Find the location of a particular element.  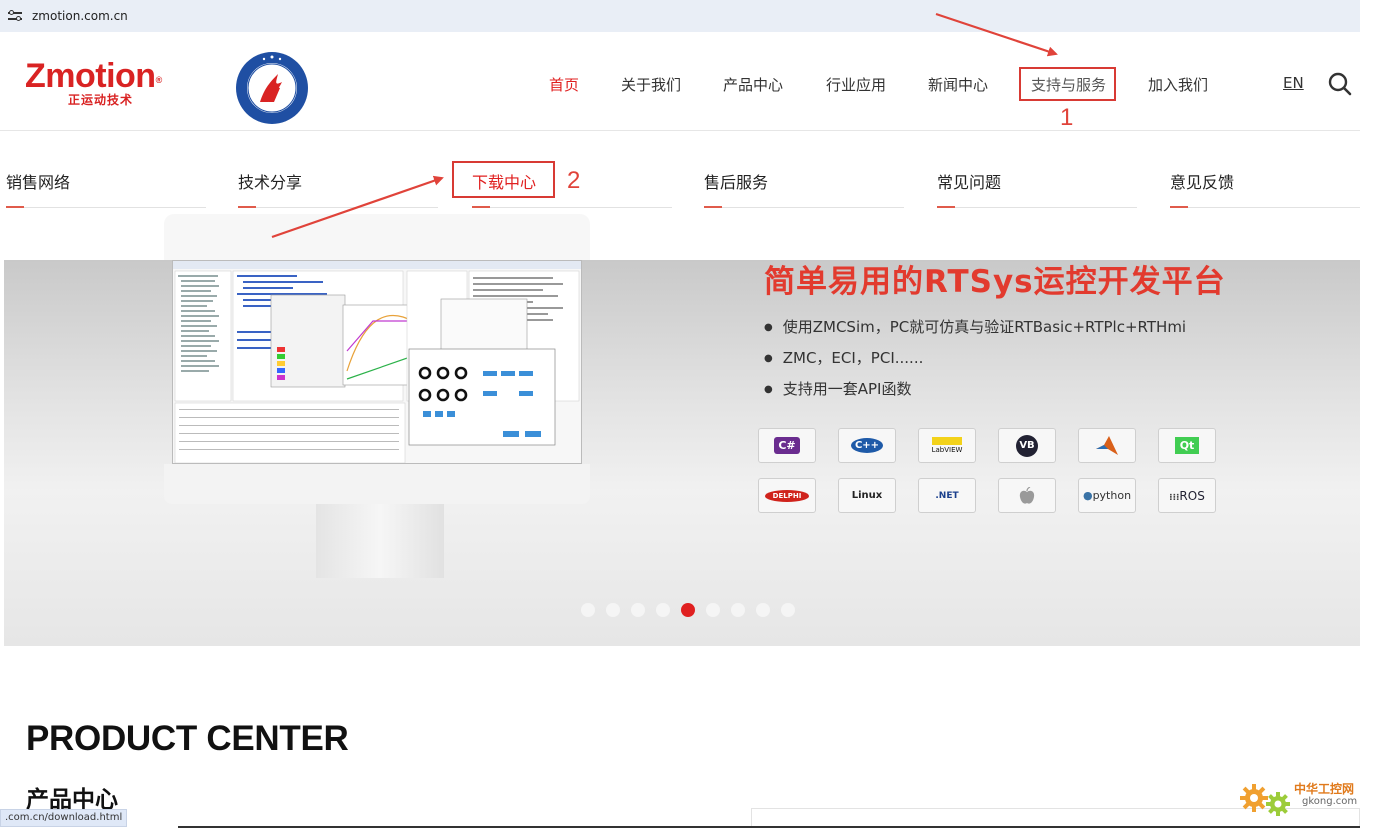

banner-title: 简单易用的RTSys运控开发平台 is located at coordinates (995, 282).